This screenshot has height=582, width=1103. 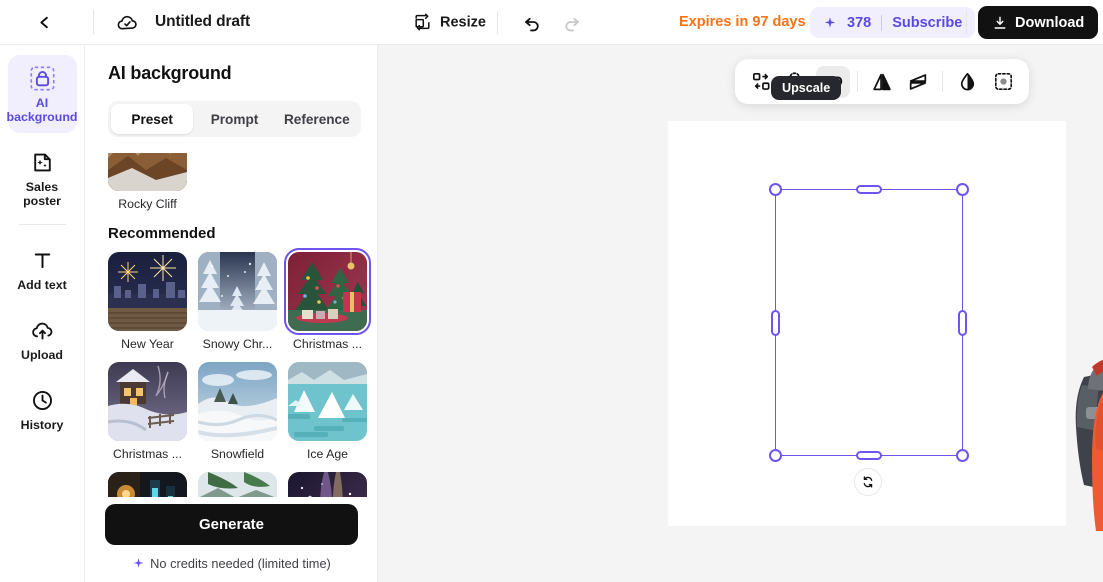 I want to click on subject-image, so click(x=1074, y=398).